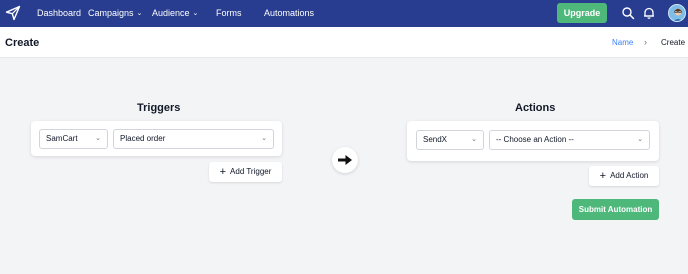 The height and width of the screenshot is (274, 688). I want to click on trigger-event-select: Placed order ⌄, so click(193, 139).